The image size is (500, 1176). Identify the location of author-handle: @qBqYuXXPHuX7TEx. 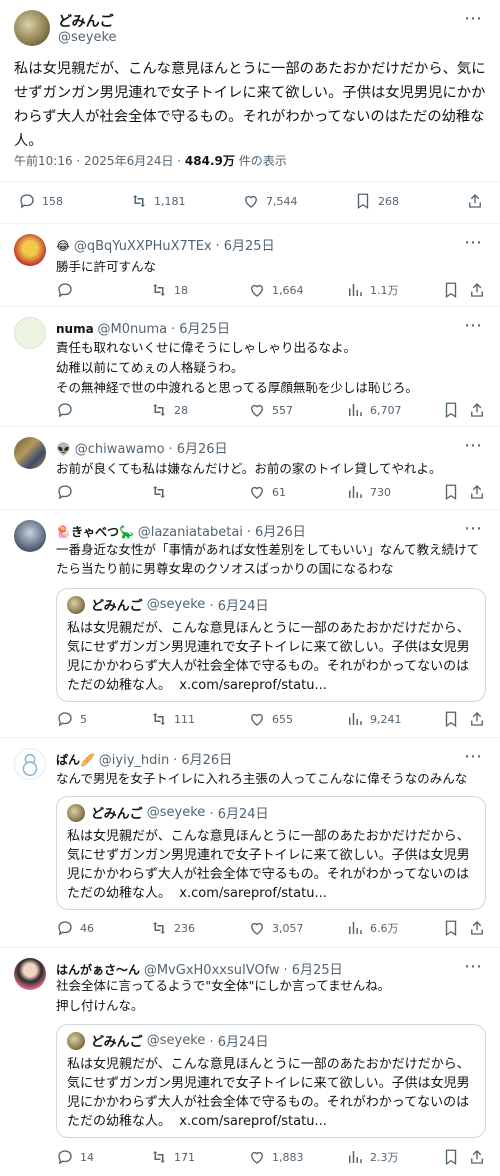
(143, 246).